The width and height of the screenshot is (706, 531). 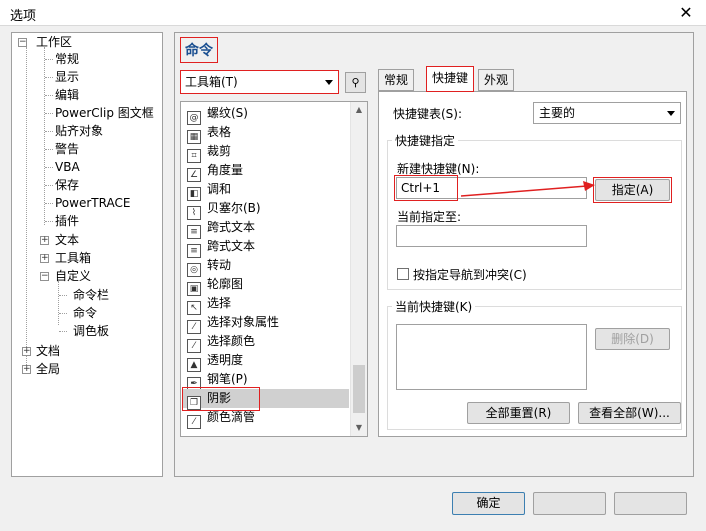 What do you see at coordinates (92, 203) in the screenshot?
I see `tree-item-powertrace: PowerTRACE` at bounding box center [92, 203].